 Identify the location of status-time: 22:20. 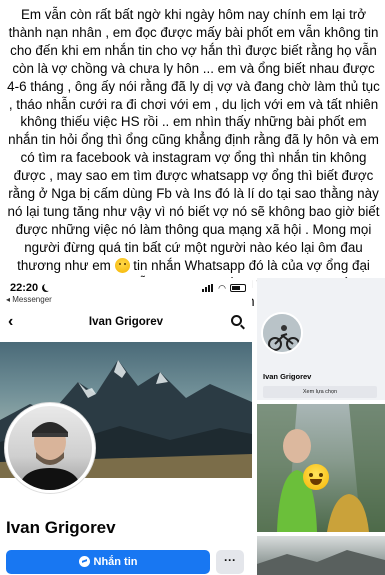
(24, 288).